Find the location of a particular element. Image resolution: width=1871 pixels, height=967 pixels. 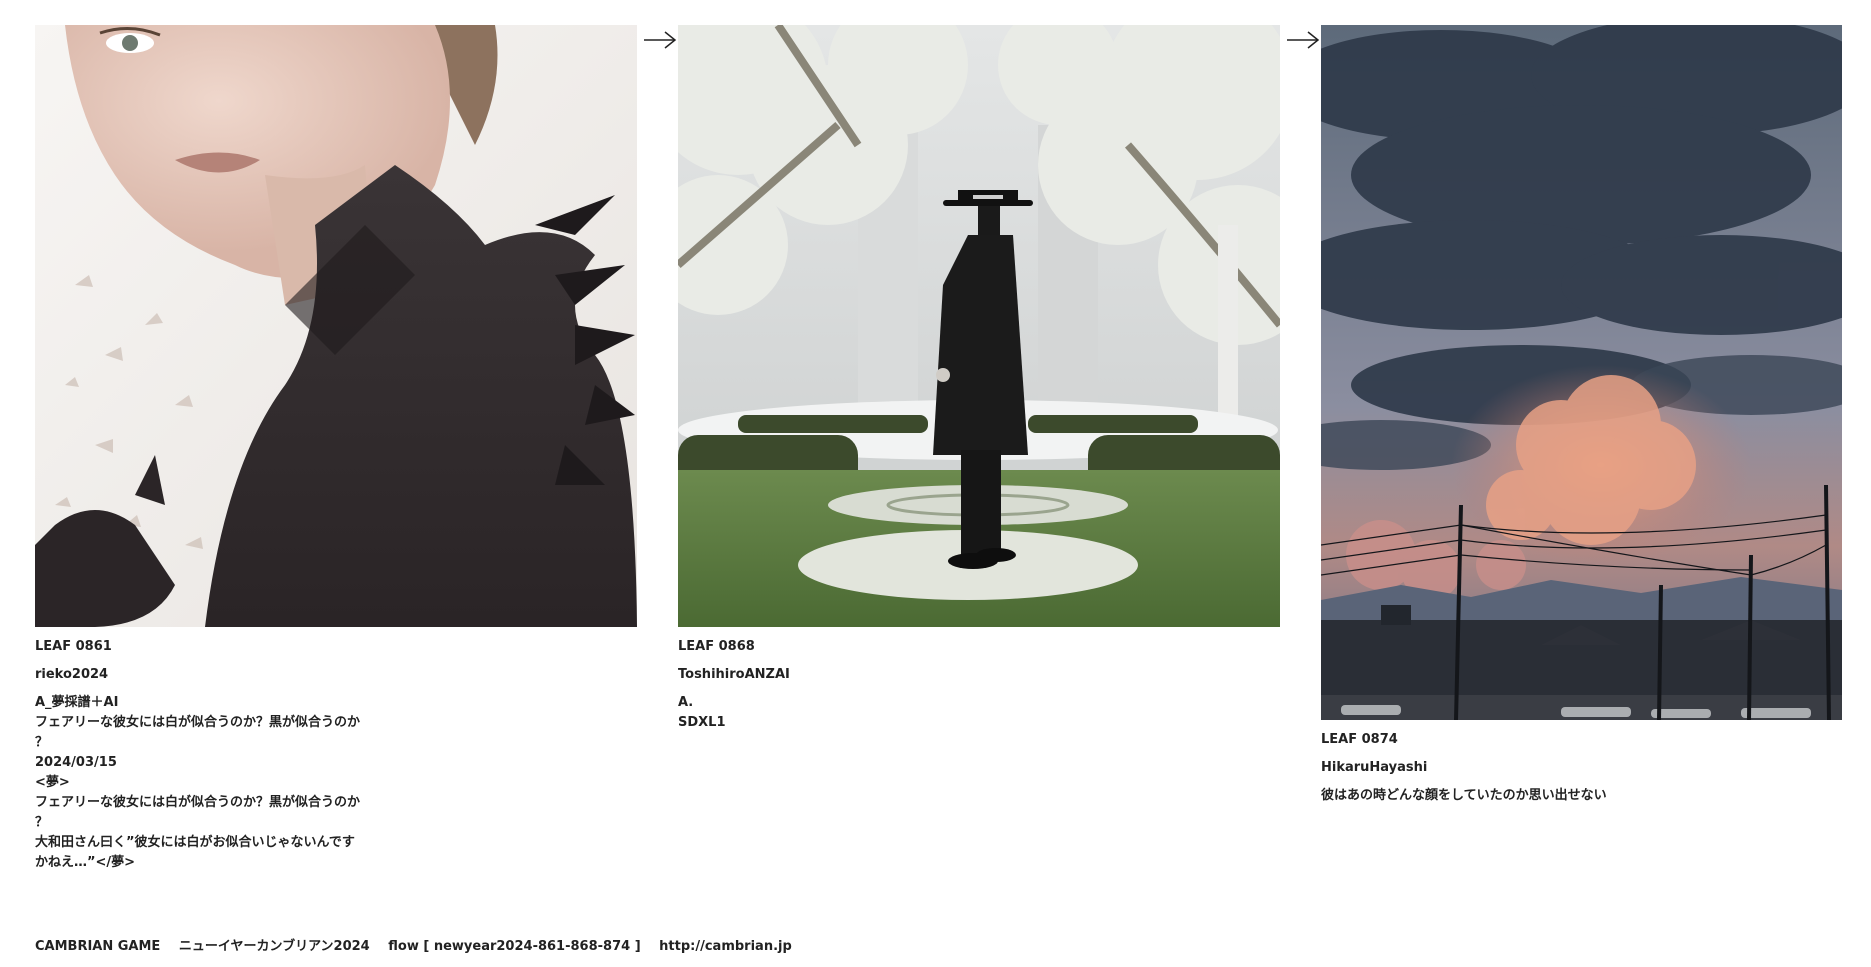

leaf-description-line: 2024/03/15 is located at coordinates (76, 762).